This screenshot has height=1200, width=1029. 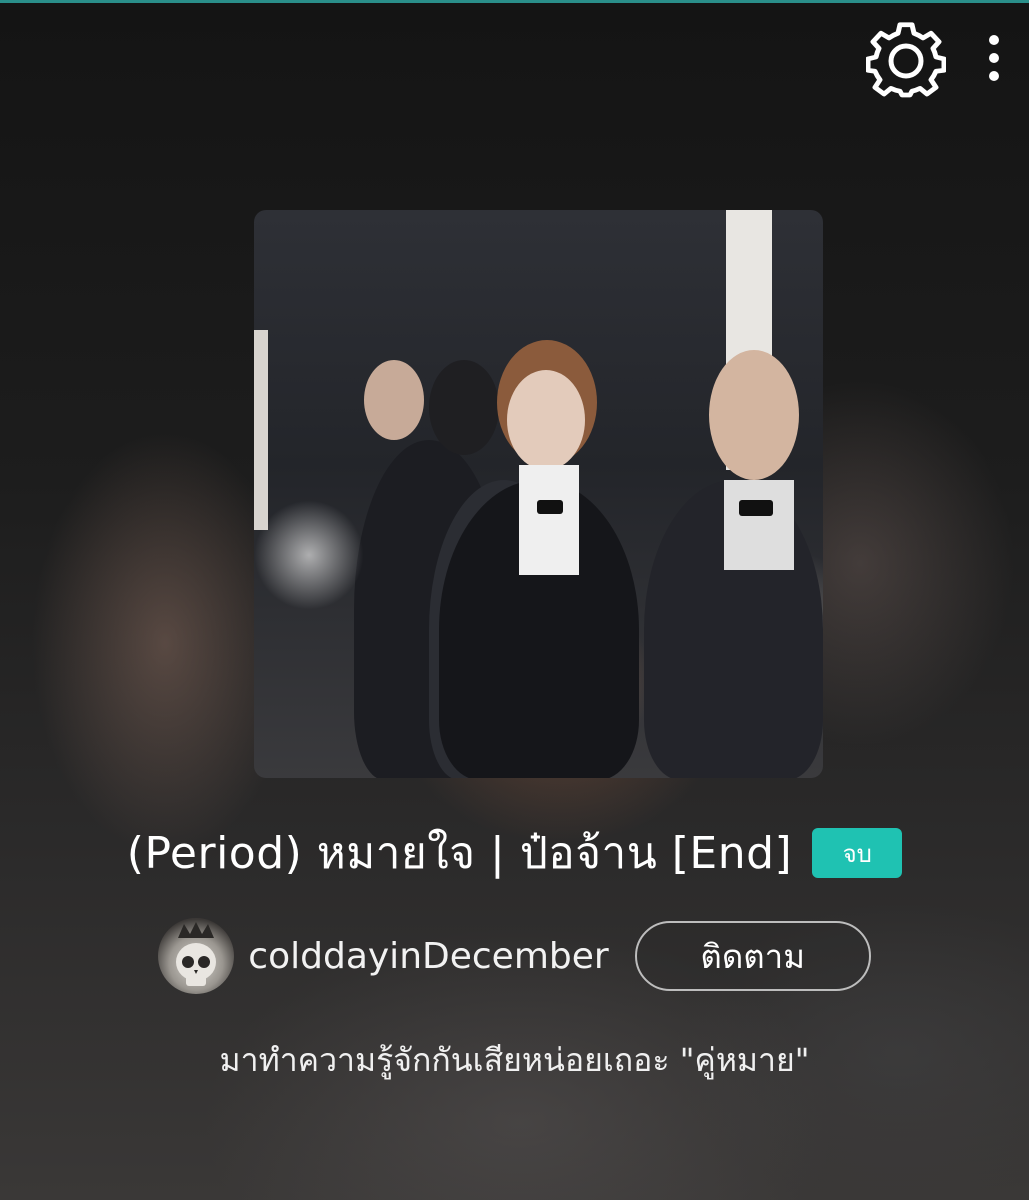 I want to click on follow-button: ติดตาม, so click(x=752, y=956).